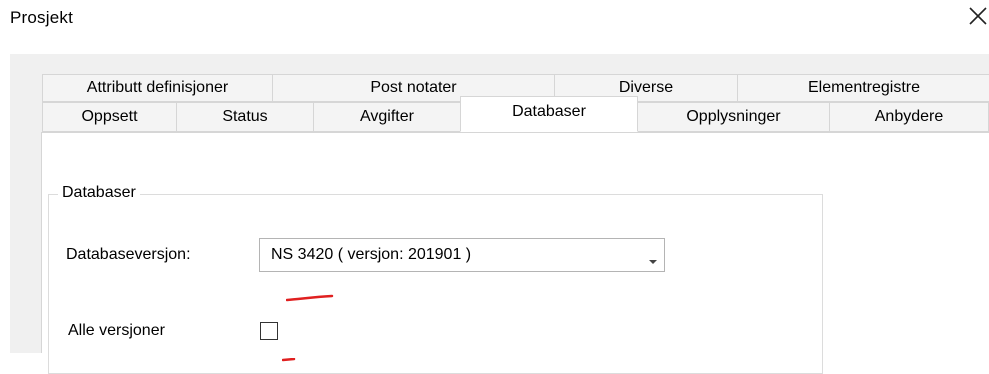  I want to click on tab-status: Status, so click(245, 117).